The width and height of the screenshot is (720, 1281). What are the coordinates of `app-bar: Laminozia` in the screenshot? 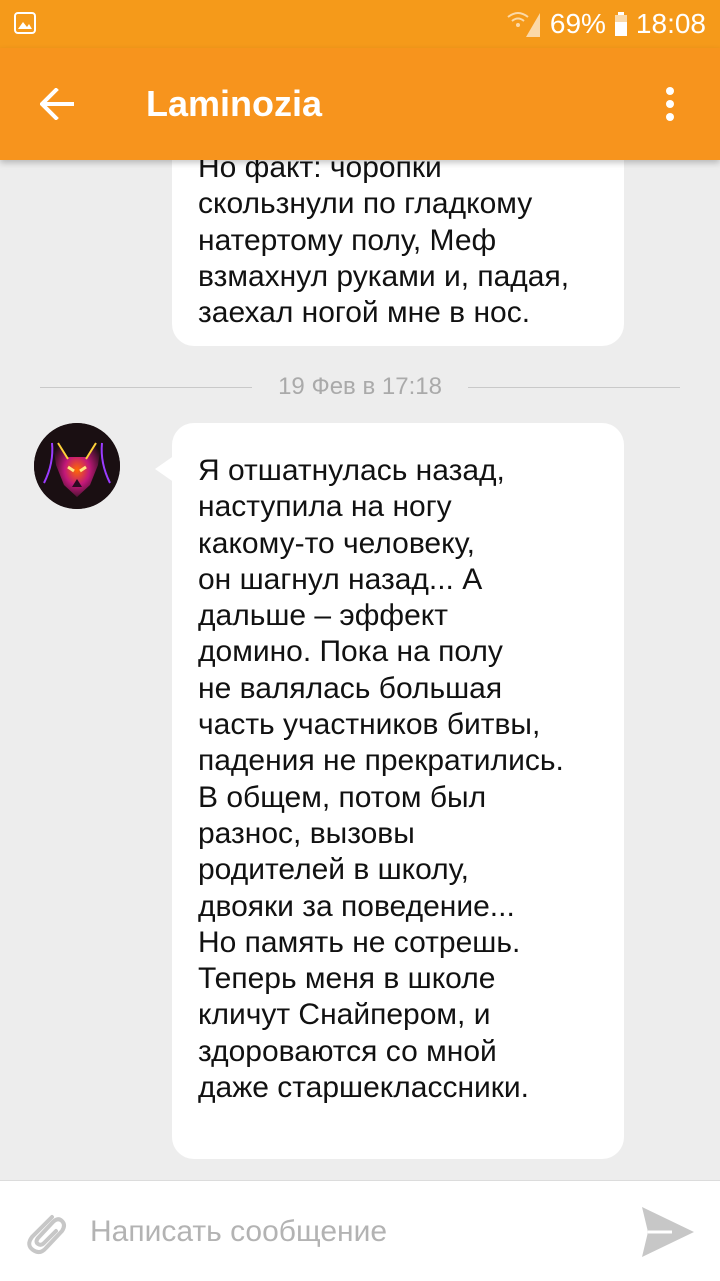 It's located at (360, 104).